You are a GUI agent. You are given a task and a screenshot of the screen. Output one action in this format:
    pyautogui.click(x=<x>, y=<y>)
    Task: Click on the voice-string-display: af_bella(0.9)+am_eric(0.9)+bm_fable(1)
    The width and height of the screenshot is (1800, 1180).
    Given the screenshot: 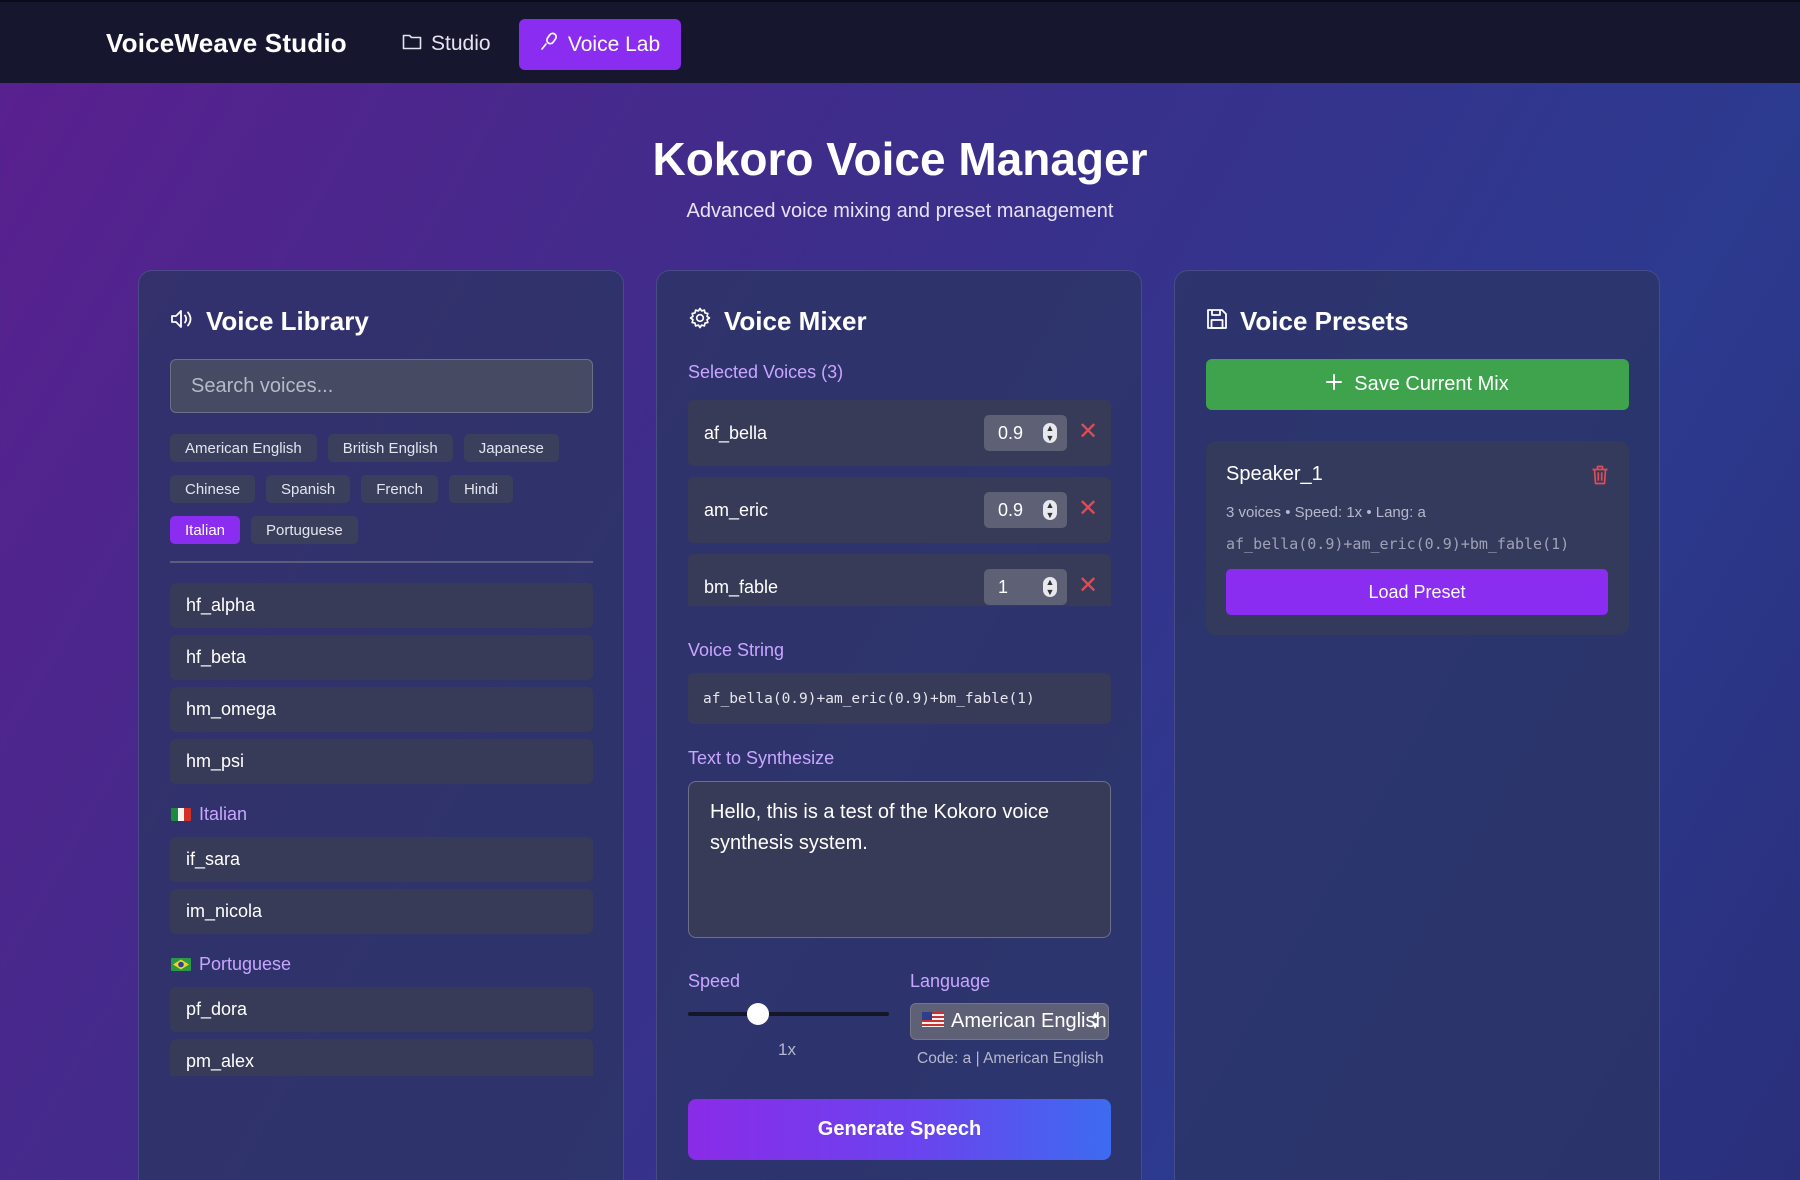 What is the action you would take?
    pyautogui.click(x=899, y=698)
    